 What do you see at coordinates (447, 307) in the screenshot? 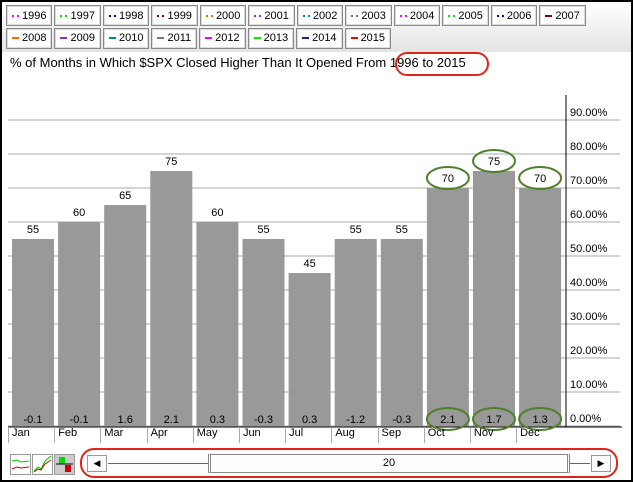
I see `bar-oct` at bounding box center [447, 307].